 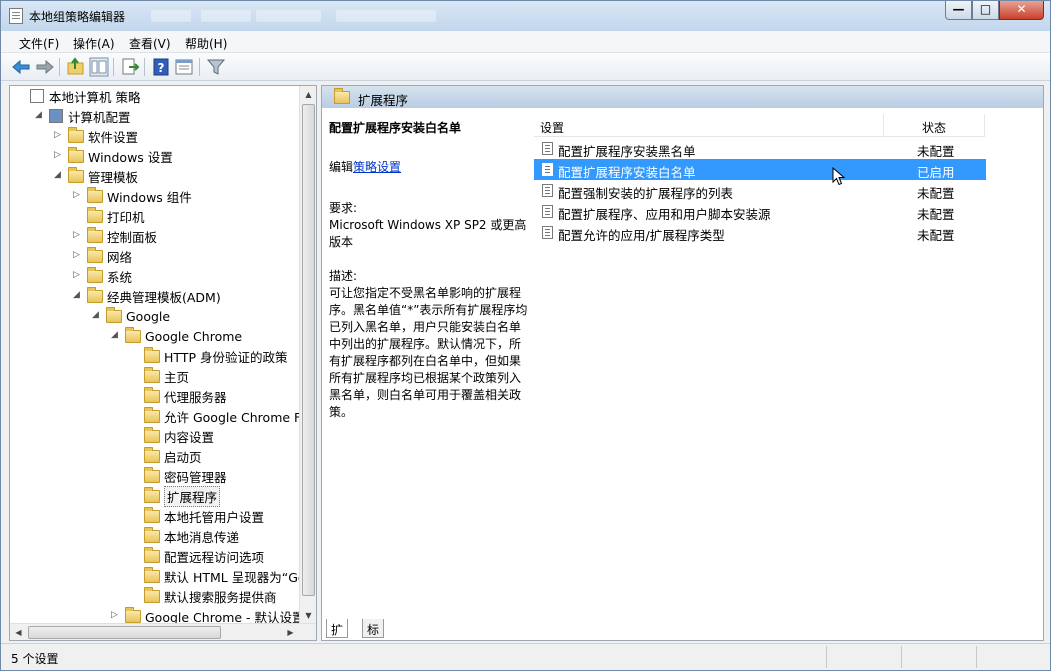 I want to click on tree-item-label: 代理服务器, so click(x=195, y=397).